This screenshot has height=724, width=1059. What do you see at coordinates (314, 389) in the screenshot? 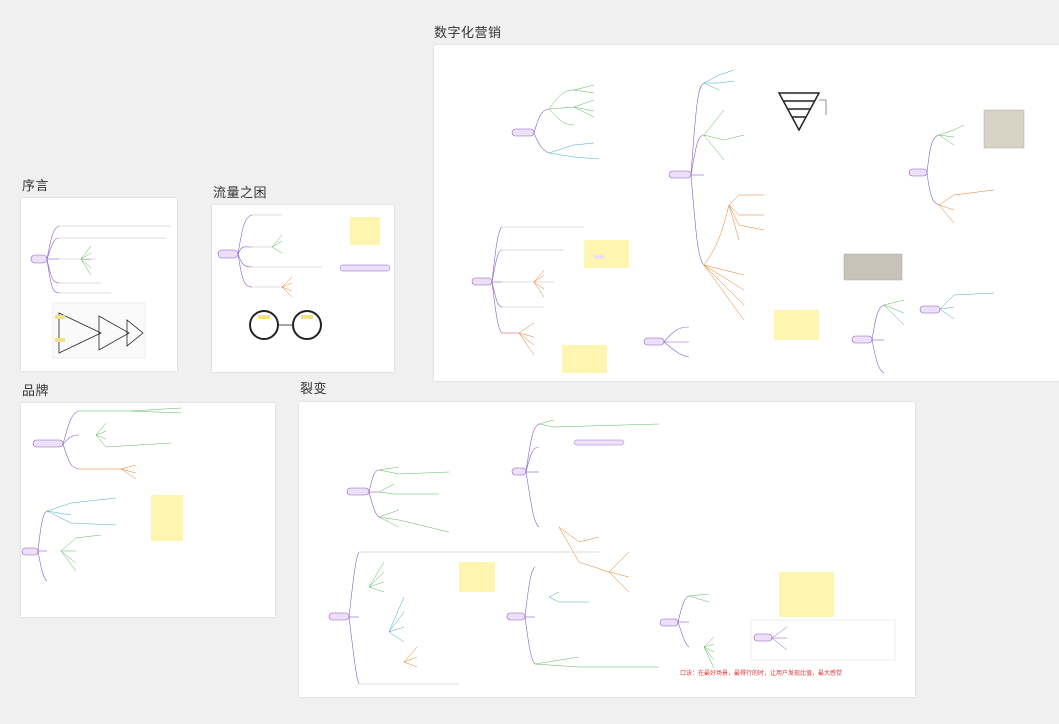
I see `frame-title-fission: 裂变` at bounding box center [314, 389].